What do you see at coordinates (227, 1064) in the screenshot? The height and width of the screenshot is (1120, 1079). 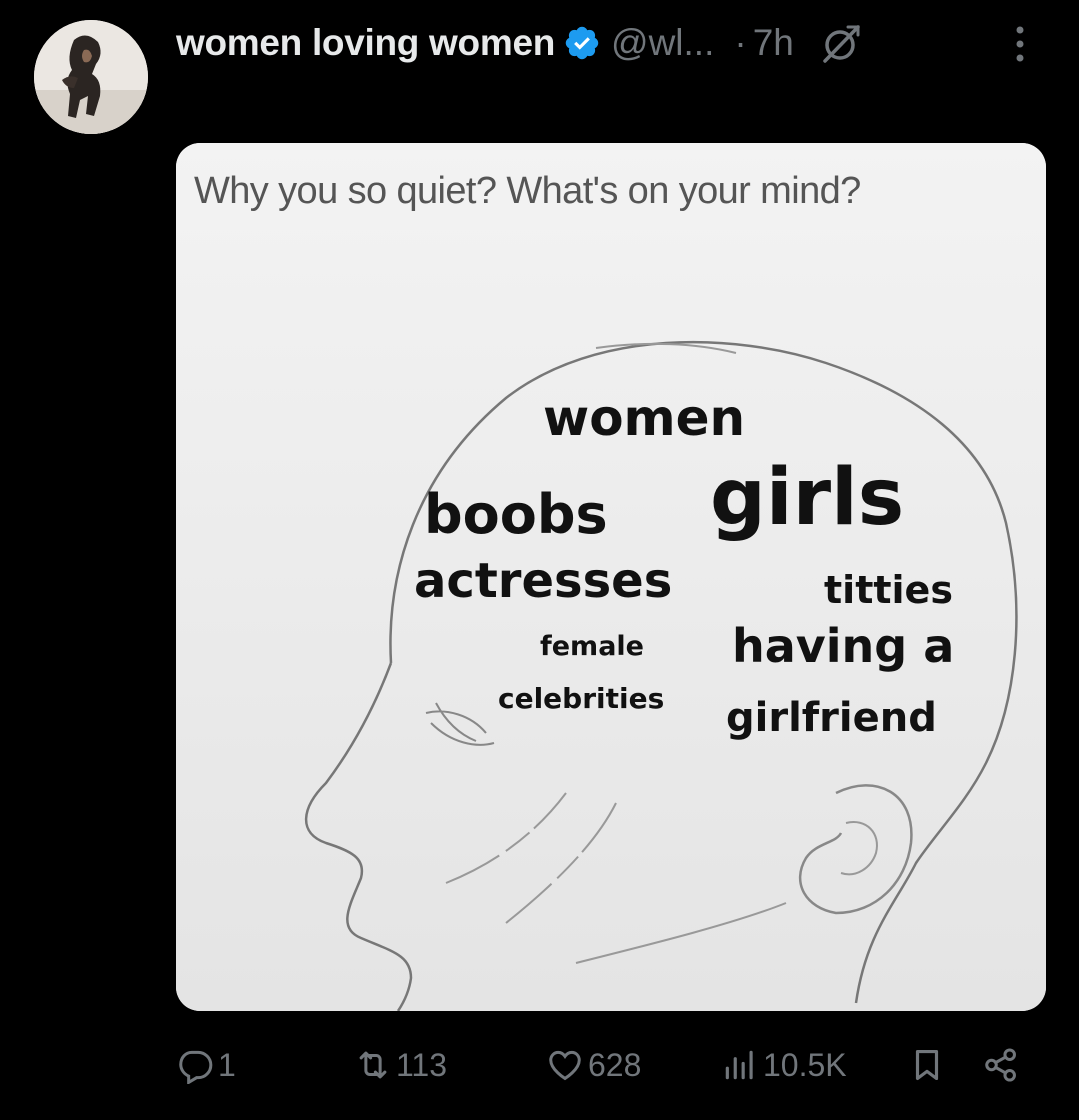 I see `reply-count: 1` at bounding box center [227, 1064].